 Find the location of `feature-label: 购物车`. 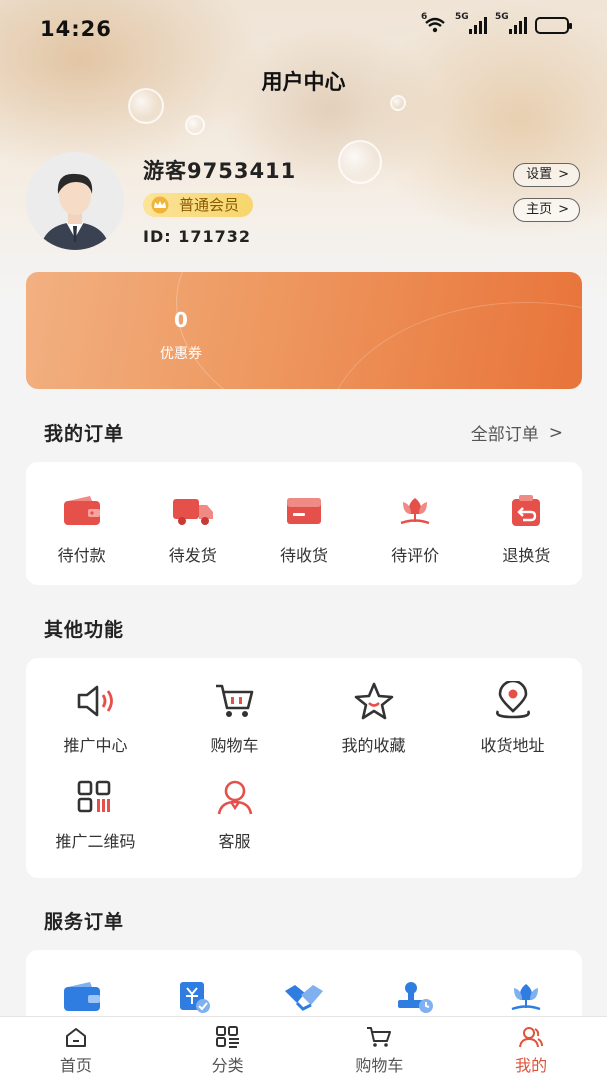

feature-label: 购物车 is located at coordinates (234, 745).